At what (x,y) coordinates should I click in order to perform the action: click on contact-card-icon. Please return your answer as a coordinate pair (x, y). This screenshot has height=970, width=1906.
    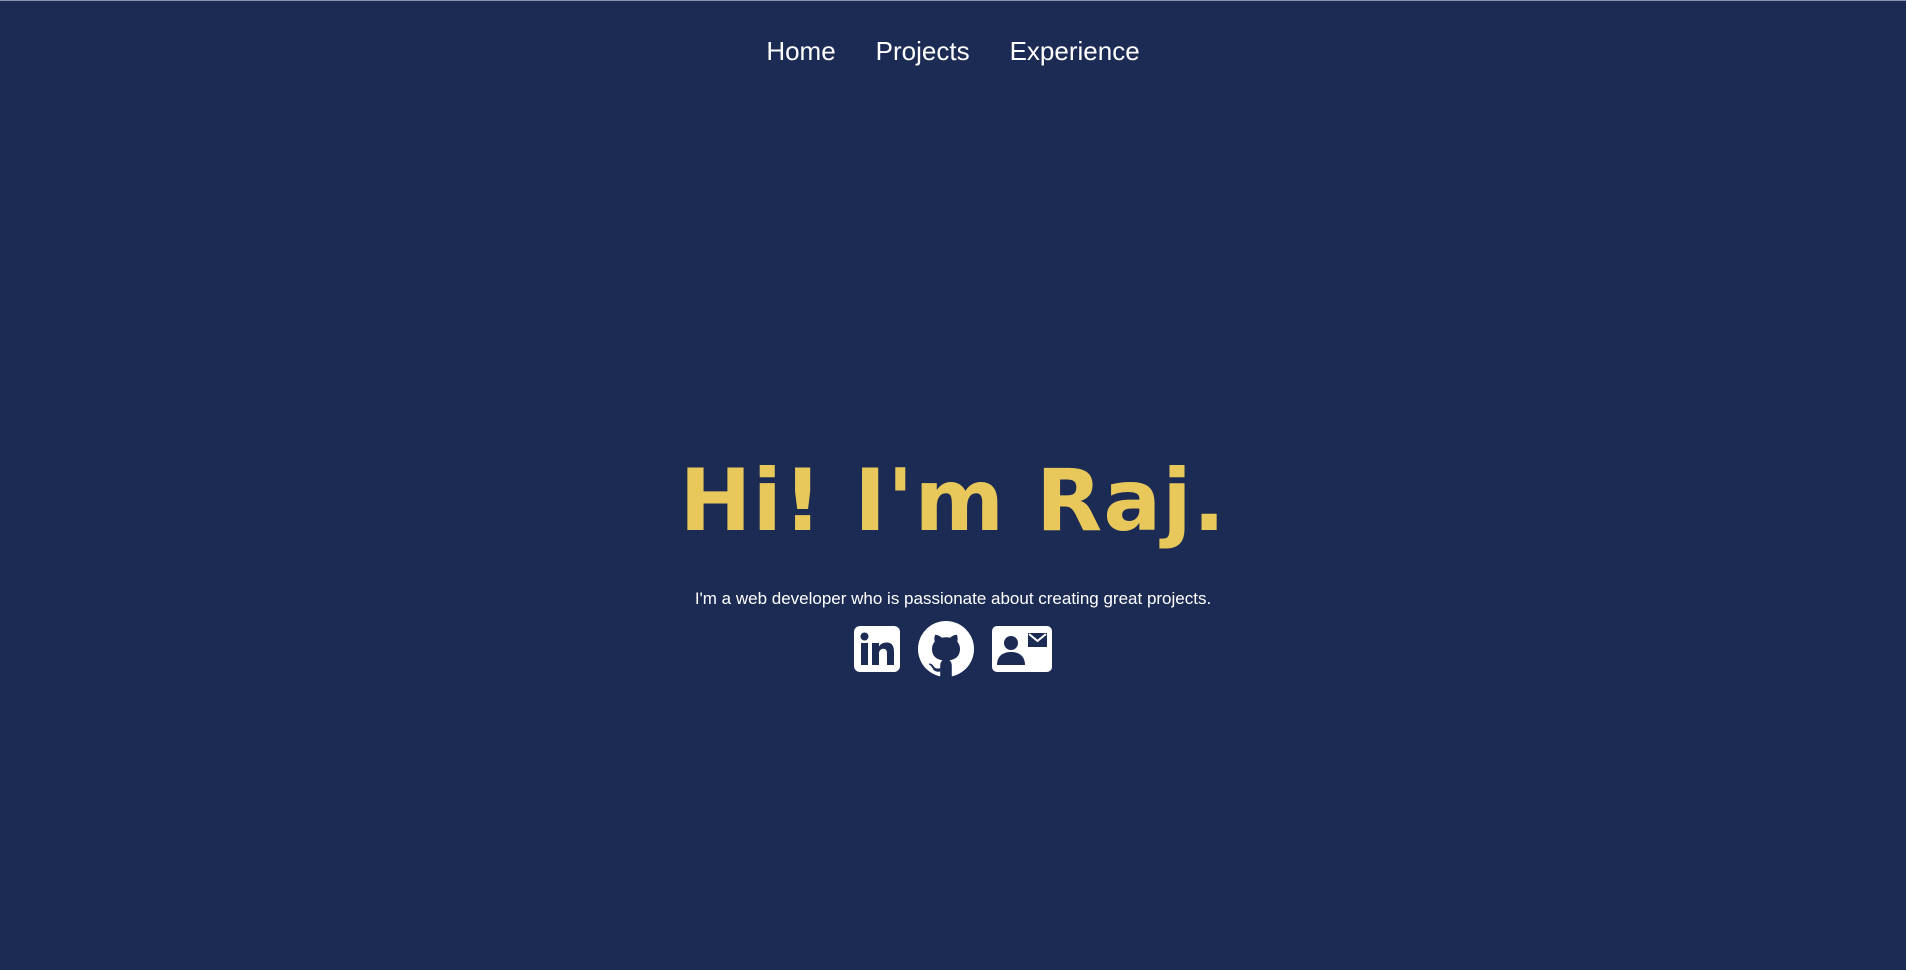
    Looking at the image, I should click on (1022, 649).